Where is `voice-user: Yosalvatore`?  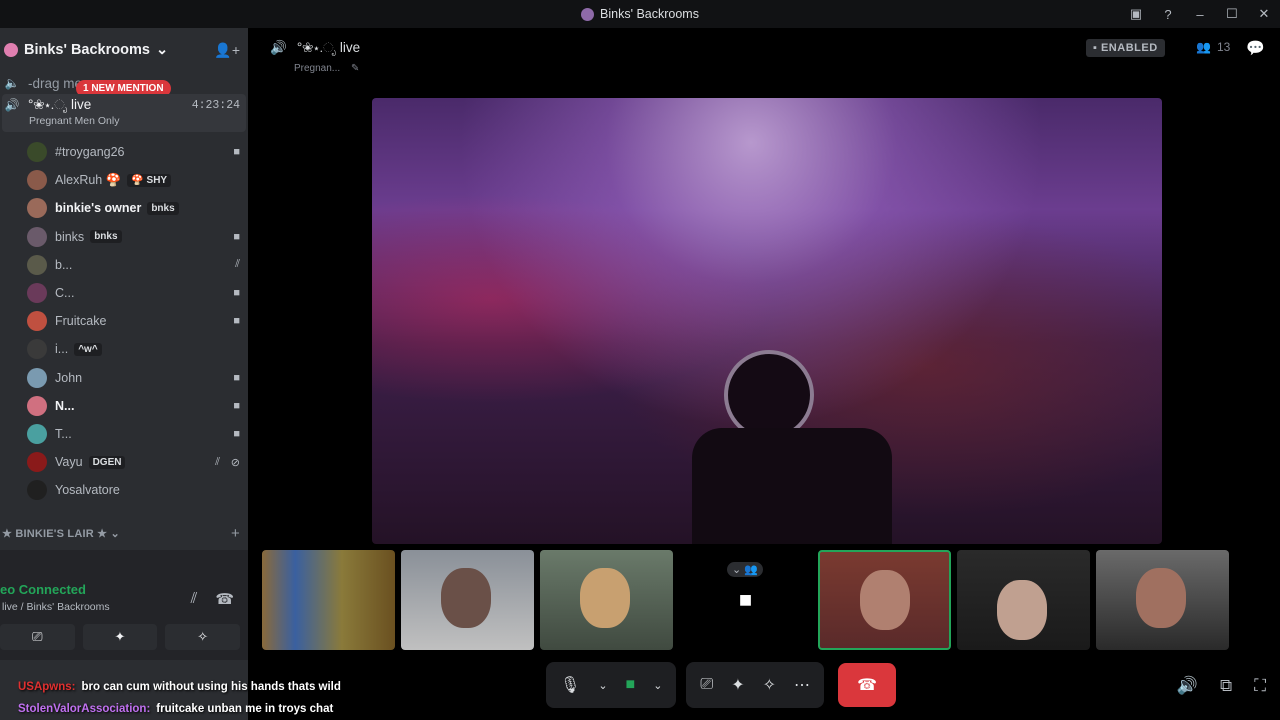
voice-user: Yosalvatore is located at coordinates (124, 490).